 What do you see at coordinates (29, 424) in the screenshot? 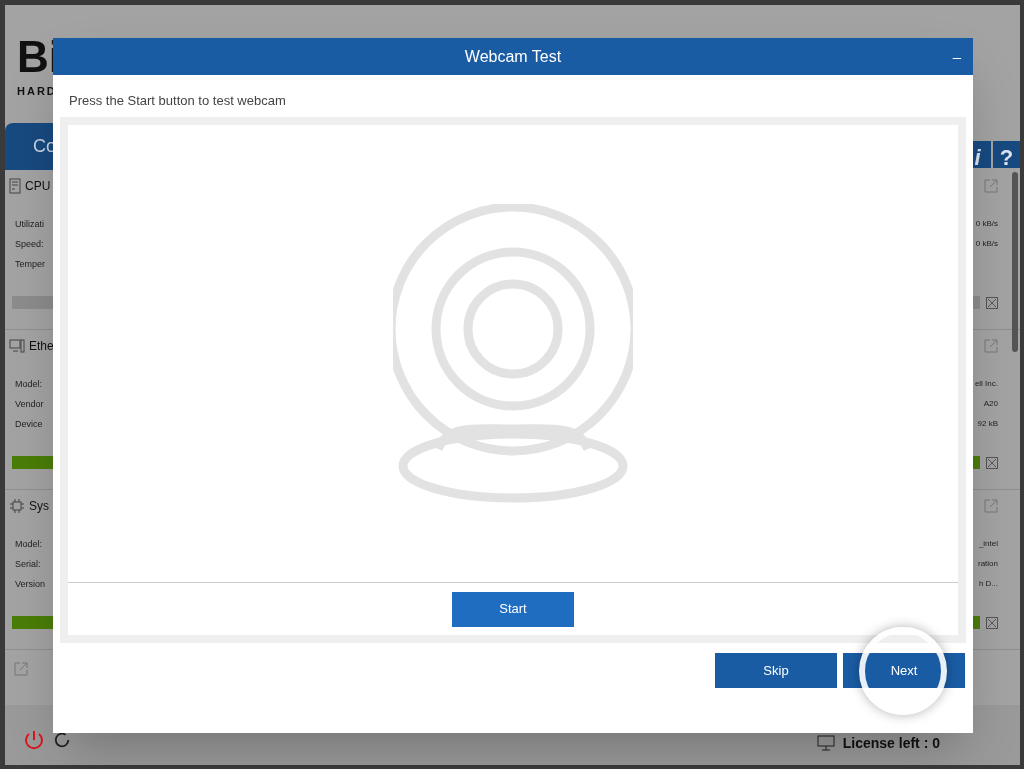
I see `field-label: Device` at bounding box center [29, 424].